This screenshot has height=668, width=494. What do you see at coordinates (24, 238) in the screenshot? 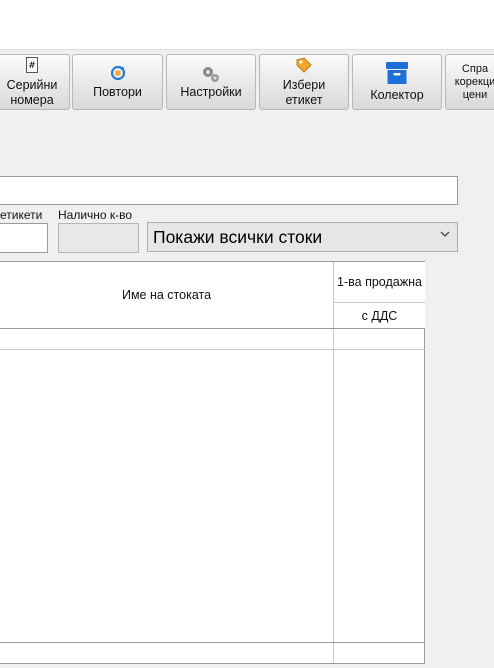
I see `labels-count-field` at bounding box center [24, 238].